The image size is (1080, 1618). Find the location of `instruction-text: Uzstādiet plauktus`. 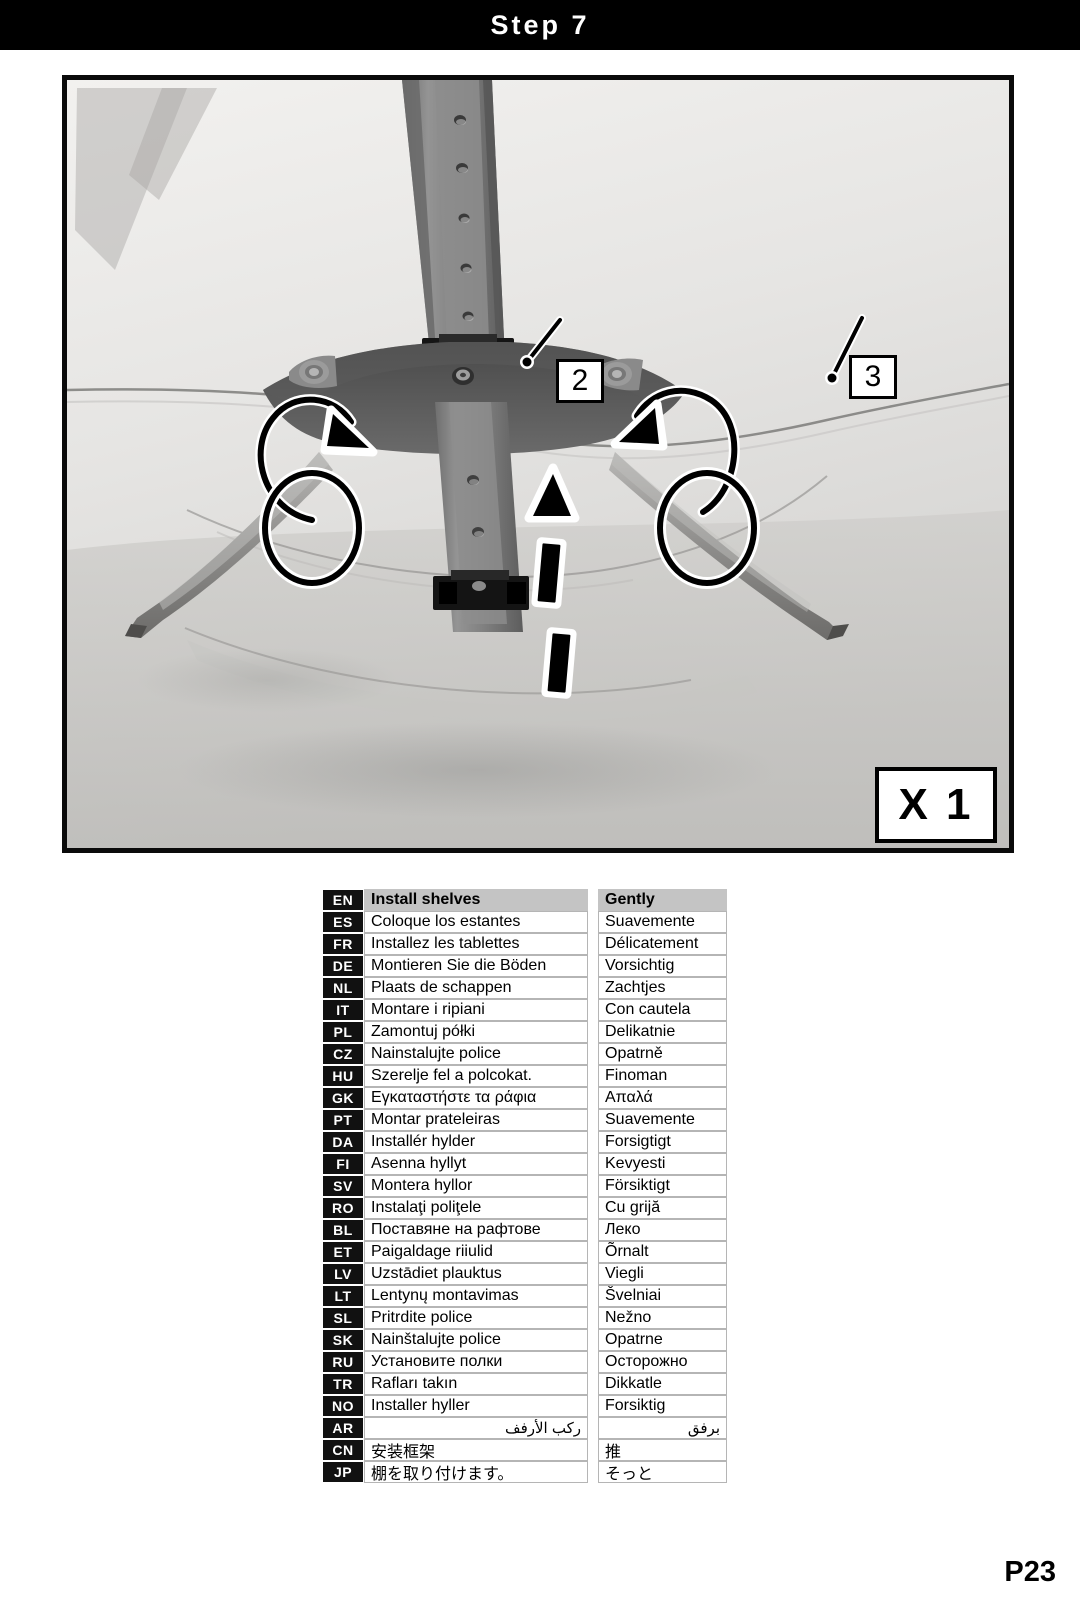

instruction-text: Uzstādiet plauktus is located at coordinates (476, 1274).